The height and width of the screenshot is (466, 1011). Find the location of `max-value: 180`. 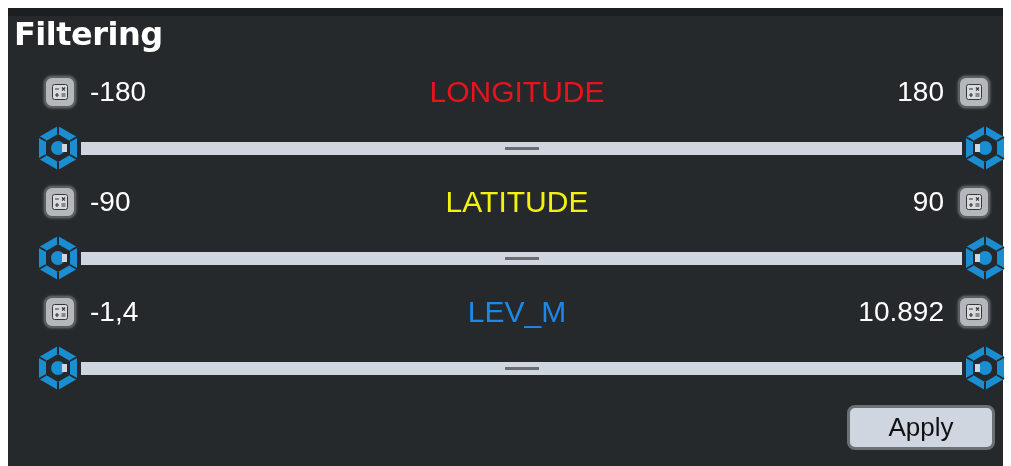

max-value: 180 is located at coordinates (920, 92).